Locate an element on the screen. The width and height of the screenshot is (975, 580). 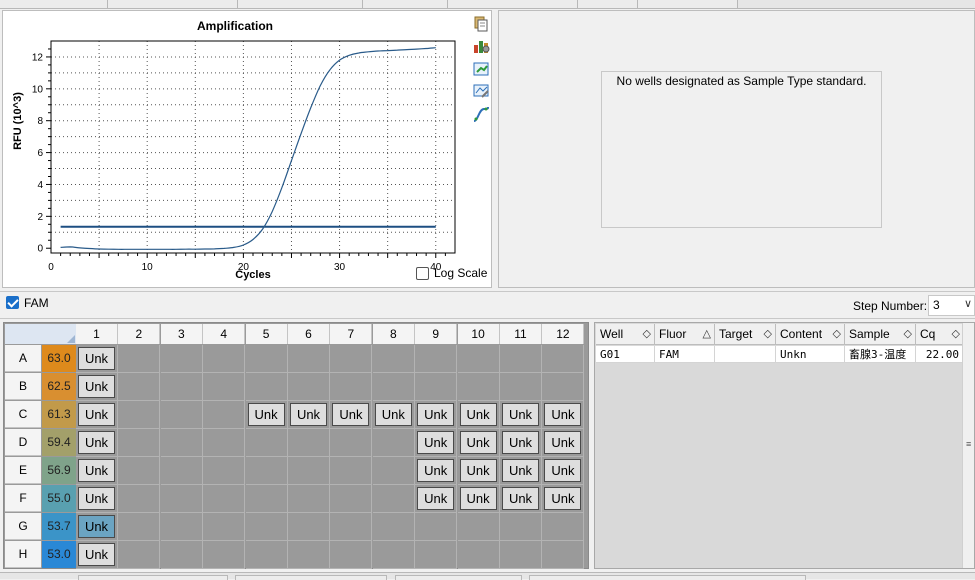
export-icon is located at coordinates (481, 69).